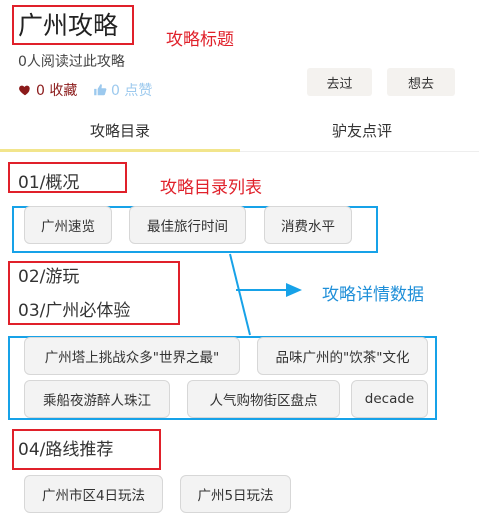 The width and height of the screenshot is (479, 520). I want to click on page-title: 广州攻略, so click(68, 25).